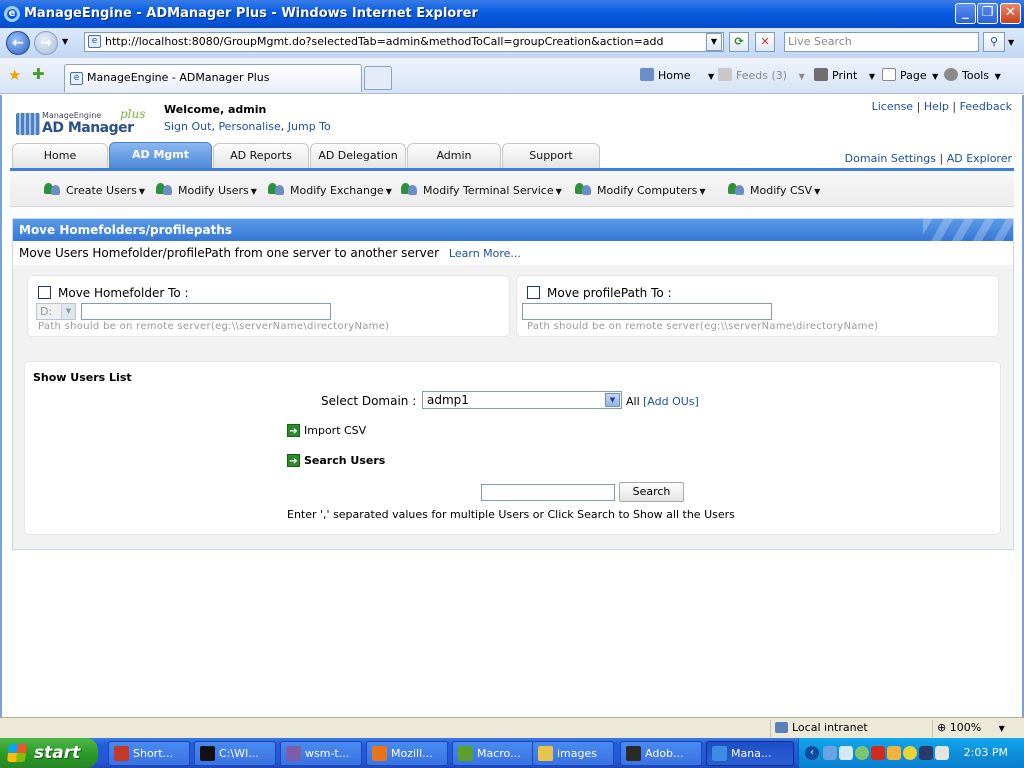  I want to click on users-icon, so click(53, 189).